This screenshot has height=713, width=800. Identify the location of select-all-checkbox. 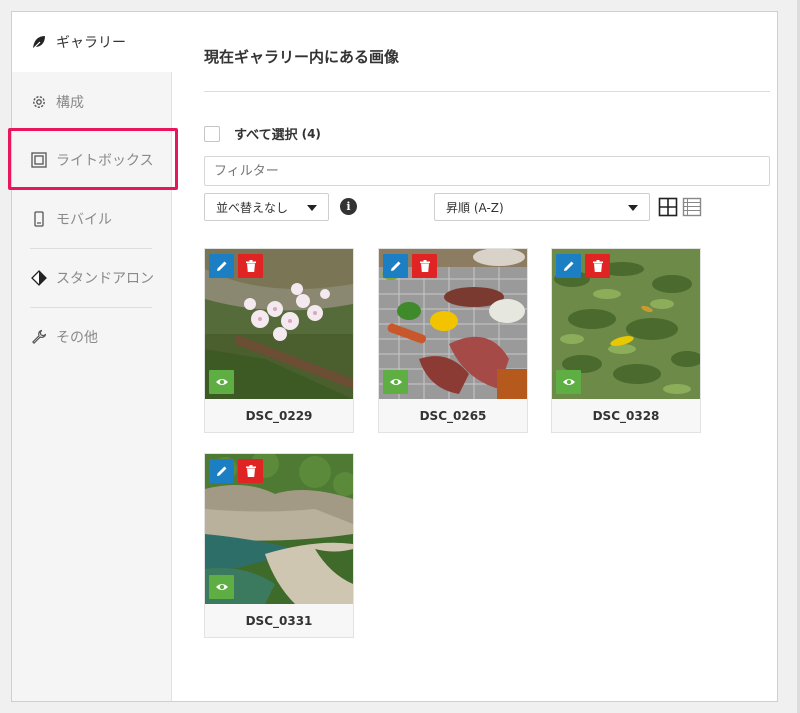
(212, 133).